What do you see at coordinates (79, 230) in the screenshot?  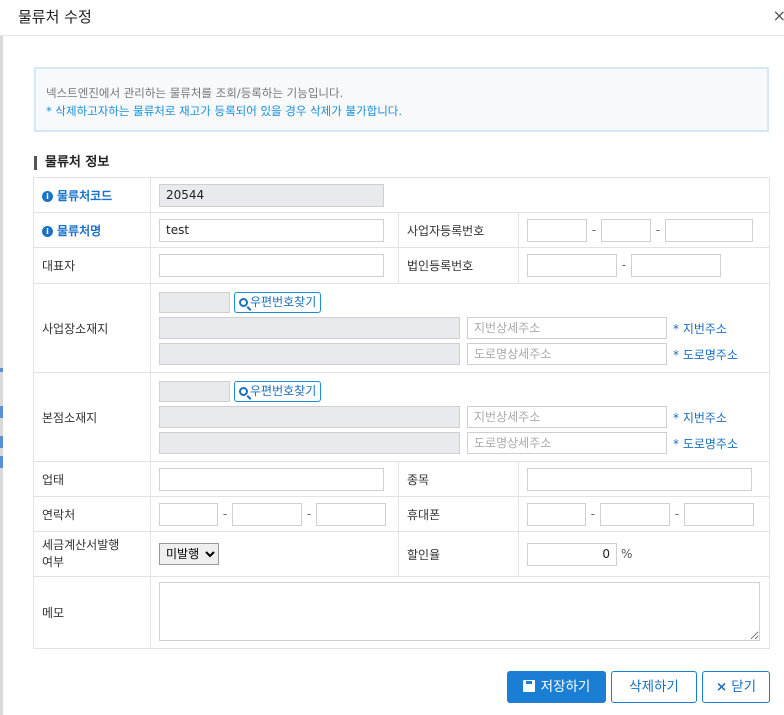 I see `name-label: 물류처명` at bounding box center [79, 230].